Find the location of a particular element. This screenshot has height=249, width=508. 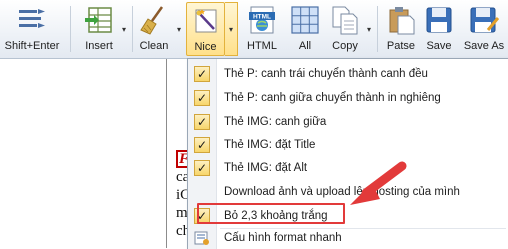

menu-item-label: Cấu hình format nhanh is located at coordinates (283, 238).